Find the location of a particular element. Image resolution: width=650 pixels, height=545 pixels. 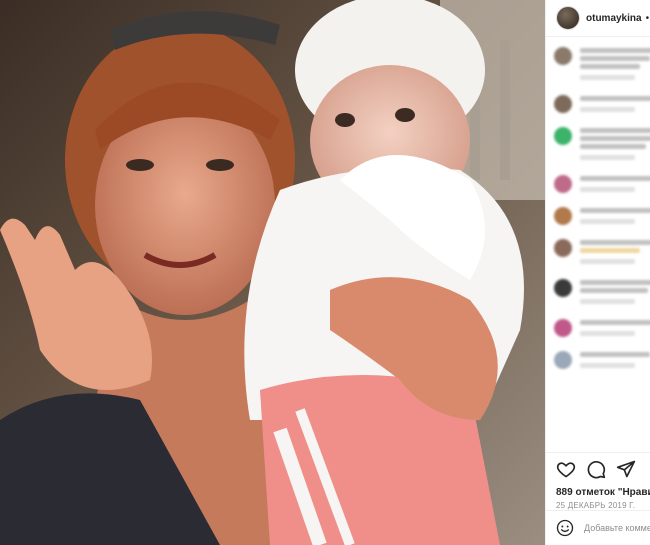

user-avatar is located at coordinates (568, 18).